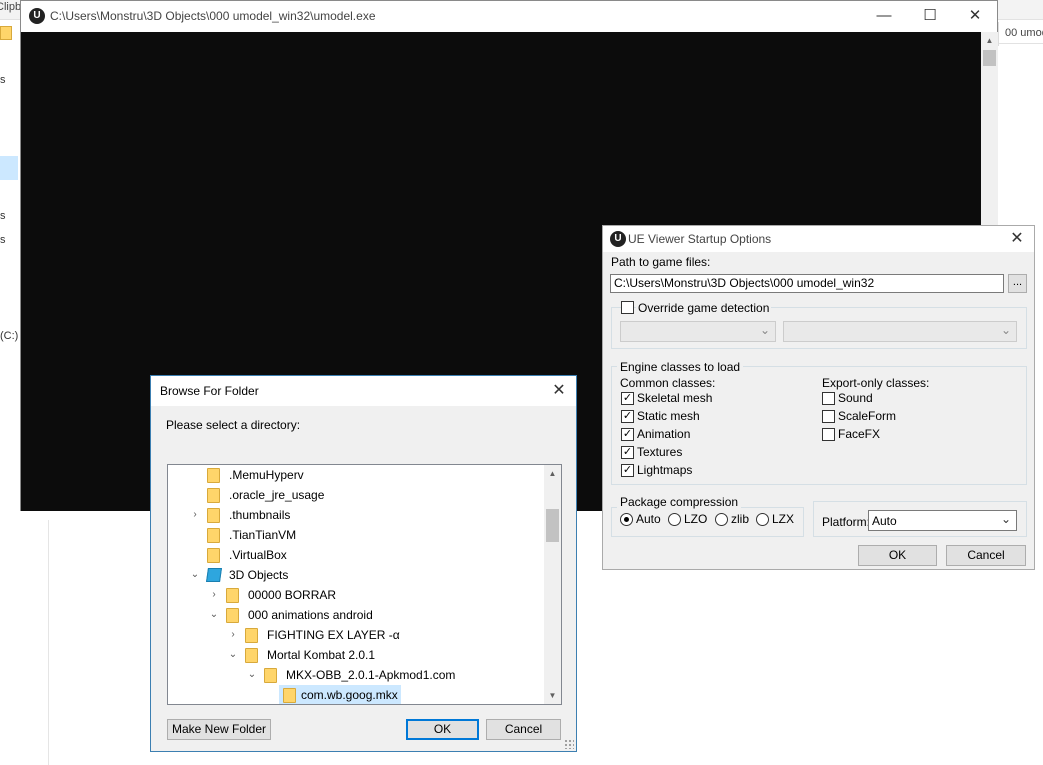  Describe the element at coordinates (679, 502) in the screenshot. I see `compression-label: Package compression` at that location.